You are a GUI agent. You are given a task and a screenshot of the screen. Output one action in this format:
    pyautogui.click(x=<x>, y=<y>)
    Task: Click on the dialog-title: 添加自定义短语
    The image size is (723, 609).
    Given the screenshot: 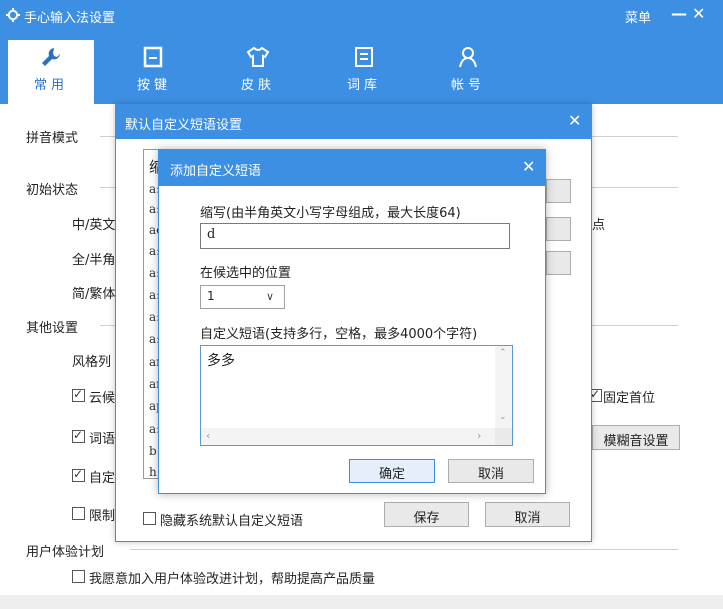 What is the action you would take?
    pyautogui.click(x=216, y=171)
    